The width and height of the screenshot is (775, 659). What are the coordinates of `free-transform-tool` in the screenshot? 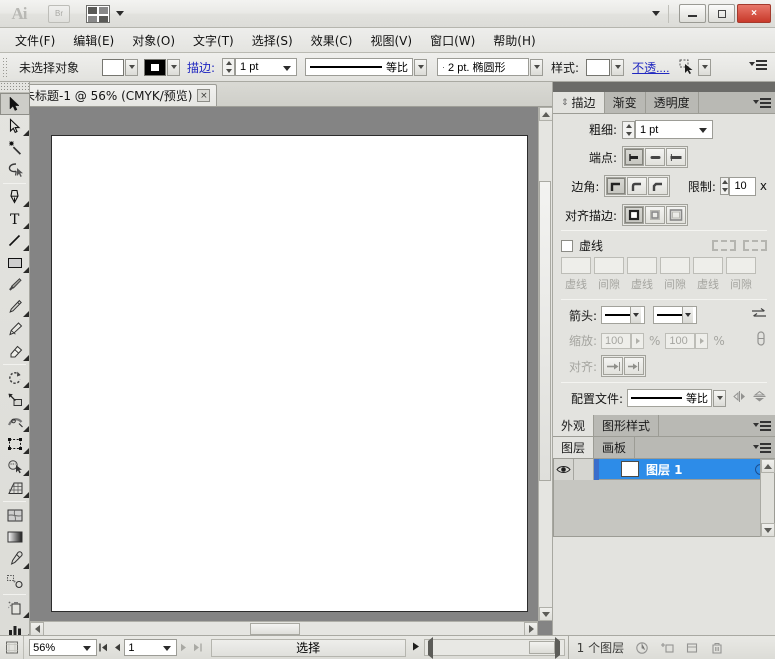 It's located at (15, 444).